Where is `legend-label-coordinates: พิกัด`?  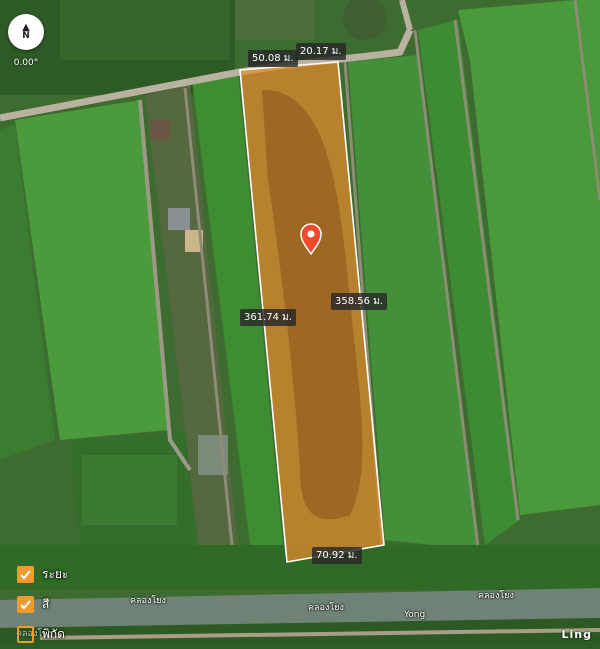
legend-label-coordinates: พิกัด is located at coordinates (53, 633).